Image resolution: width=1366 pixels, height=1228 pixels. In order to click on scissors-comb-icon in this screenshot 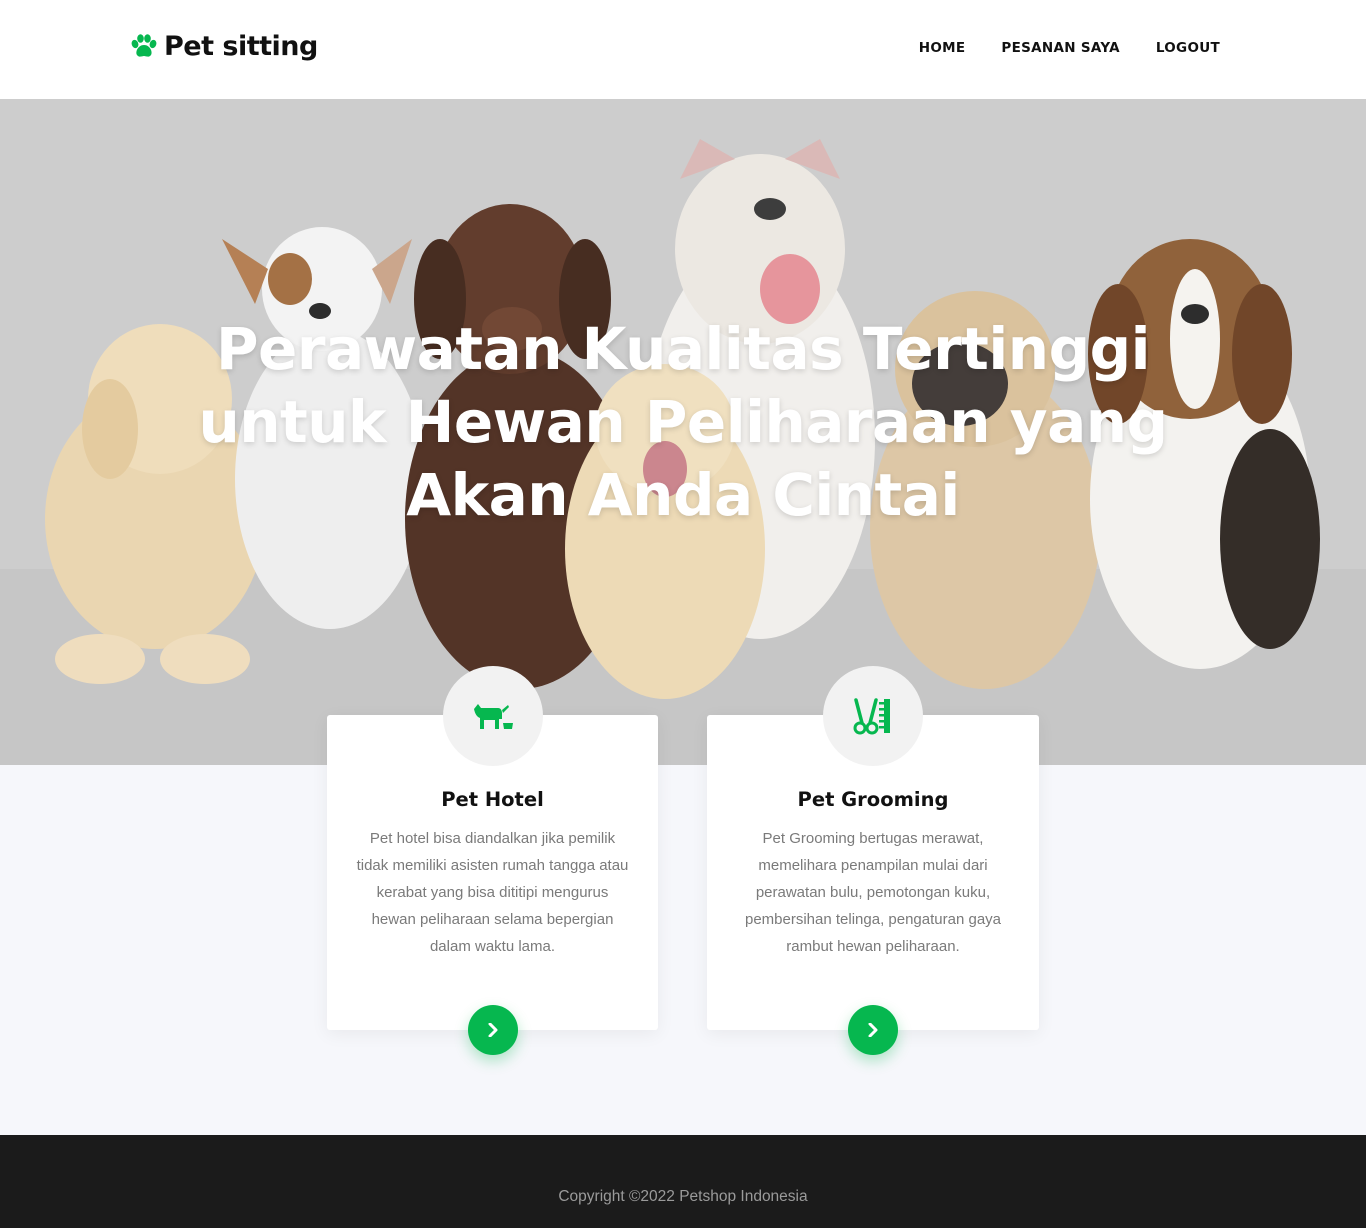, I will do `click(871, 716)`.